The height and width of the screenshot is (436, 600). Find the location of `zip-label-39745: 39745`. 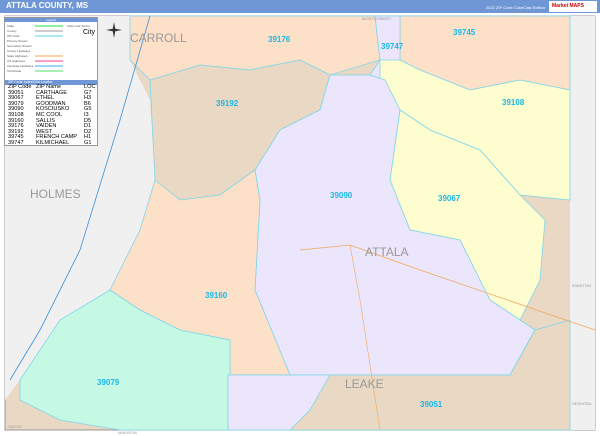

zip-label-39745: 39745 is located at coordinates (464, 32).